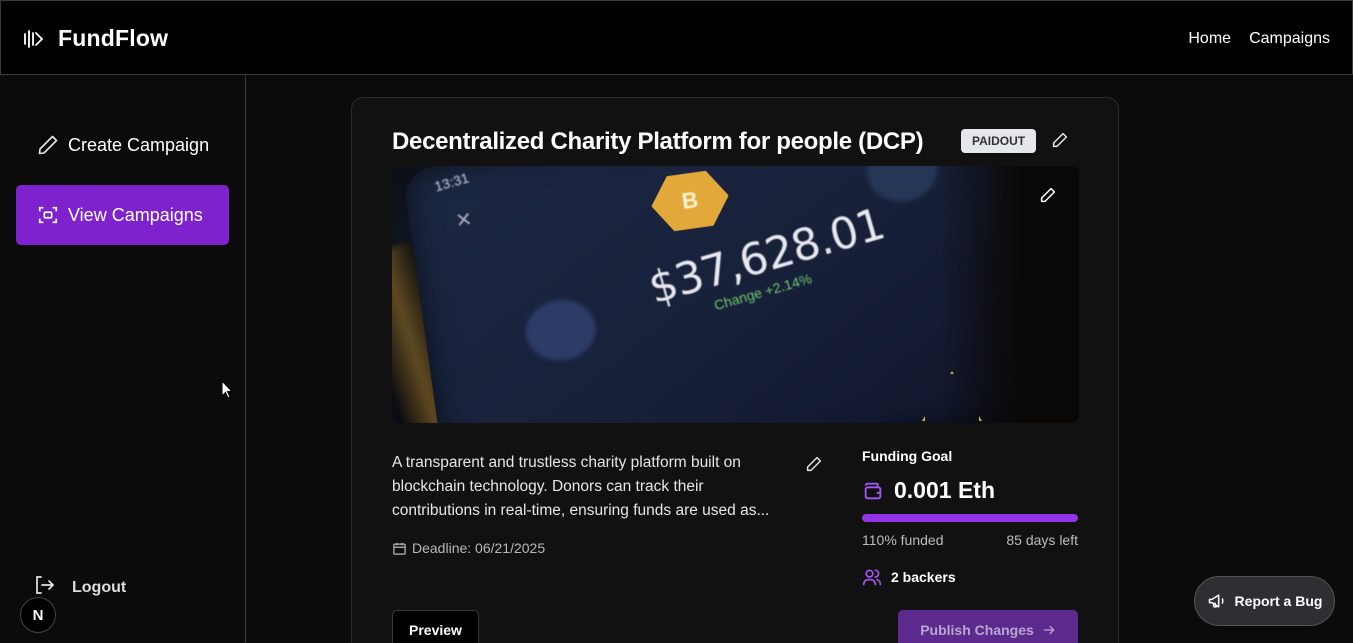 The width and height of the screenshot is (1353, 643). What do you see at coordinates (676, 37) in the screenshot?
I see `top-navbar: FundFlow Home Campaigns` at bounding box center [676, 37].